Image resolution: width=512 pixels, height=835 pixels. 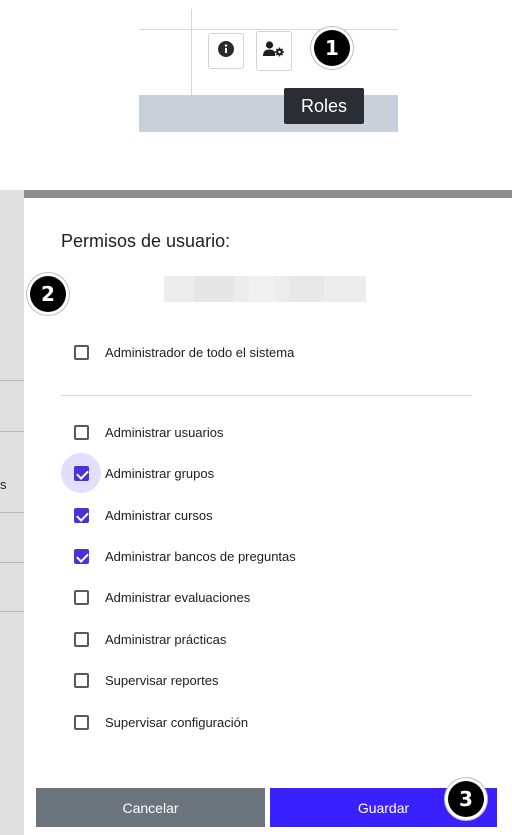 I want to click on checkbox-manage-courses, so click(x=81, y=515).